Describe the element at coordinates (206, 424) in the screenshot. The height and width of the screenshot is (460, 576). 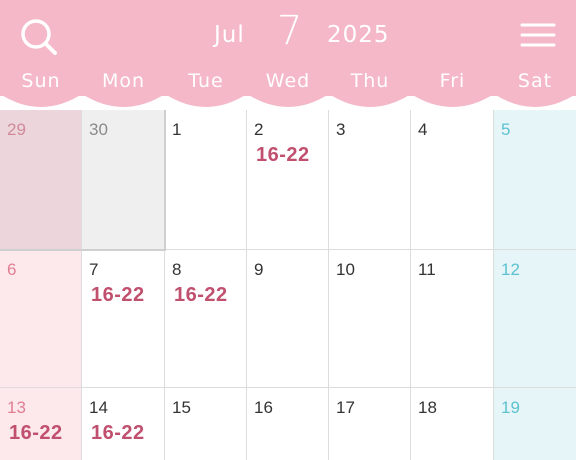
I see `day-cell: 15` at that location.